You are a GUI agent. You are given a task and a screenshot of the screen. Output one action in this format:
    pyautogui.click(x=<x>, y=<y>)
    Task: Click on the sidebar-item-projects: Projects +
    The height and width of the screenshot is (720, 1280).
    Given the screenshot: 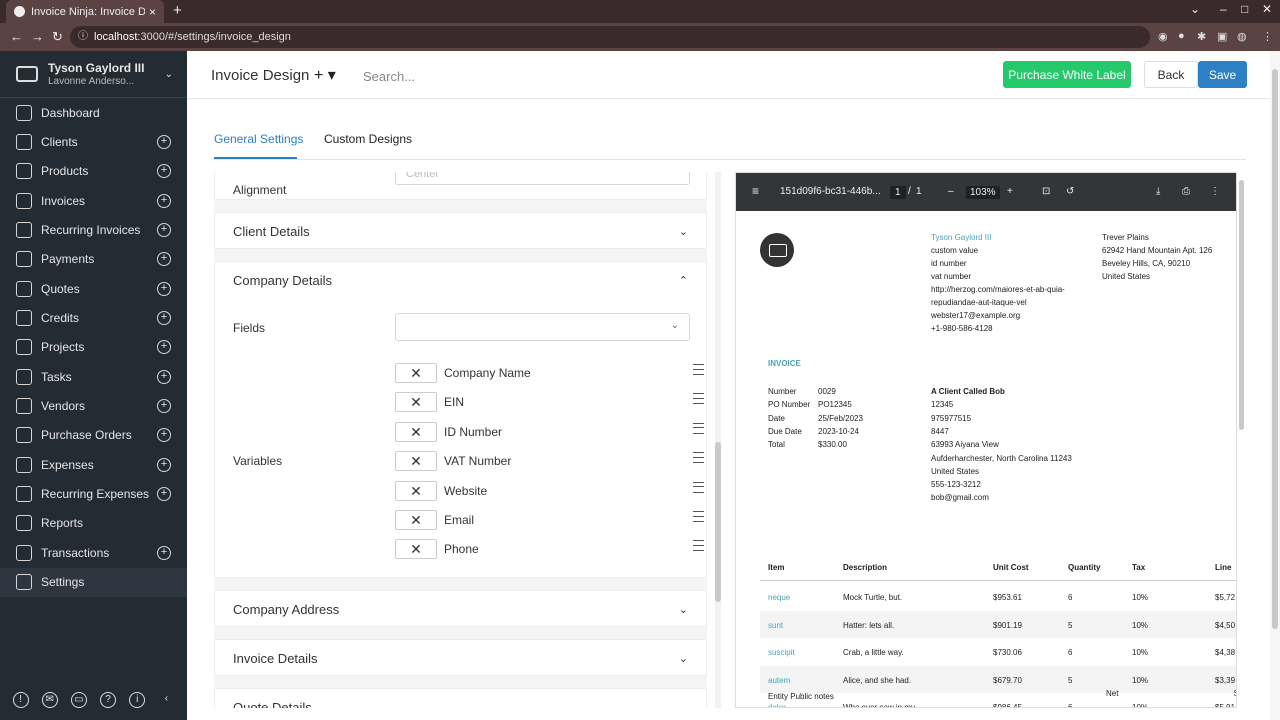 What is the action you would take?
    pyautogui.click(x=93, y=347)
    